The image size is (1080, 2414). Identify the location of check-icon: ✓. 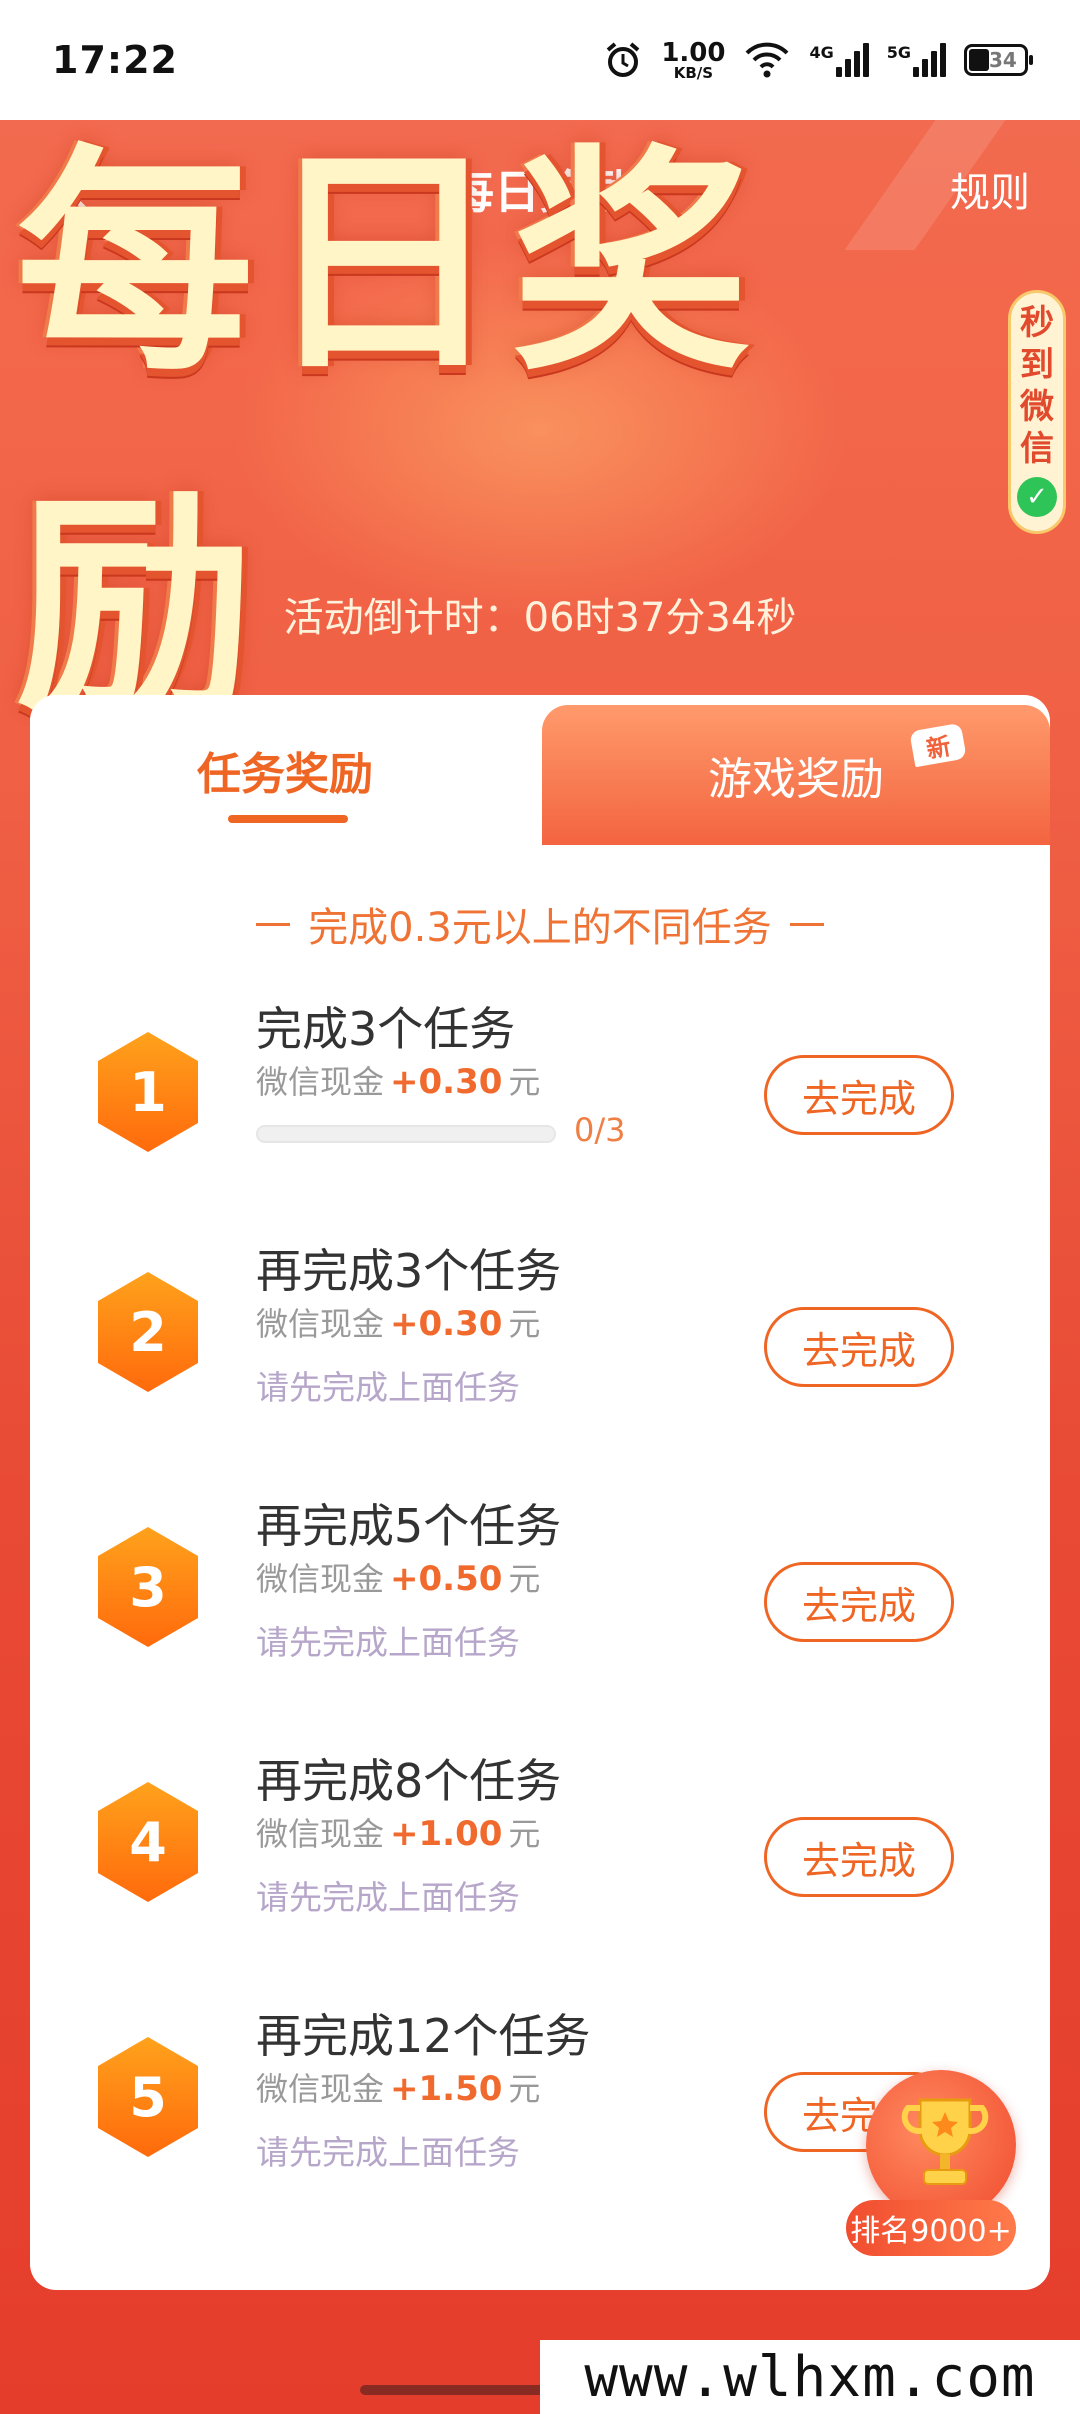
(1037, 497).